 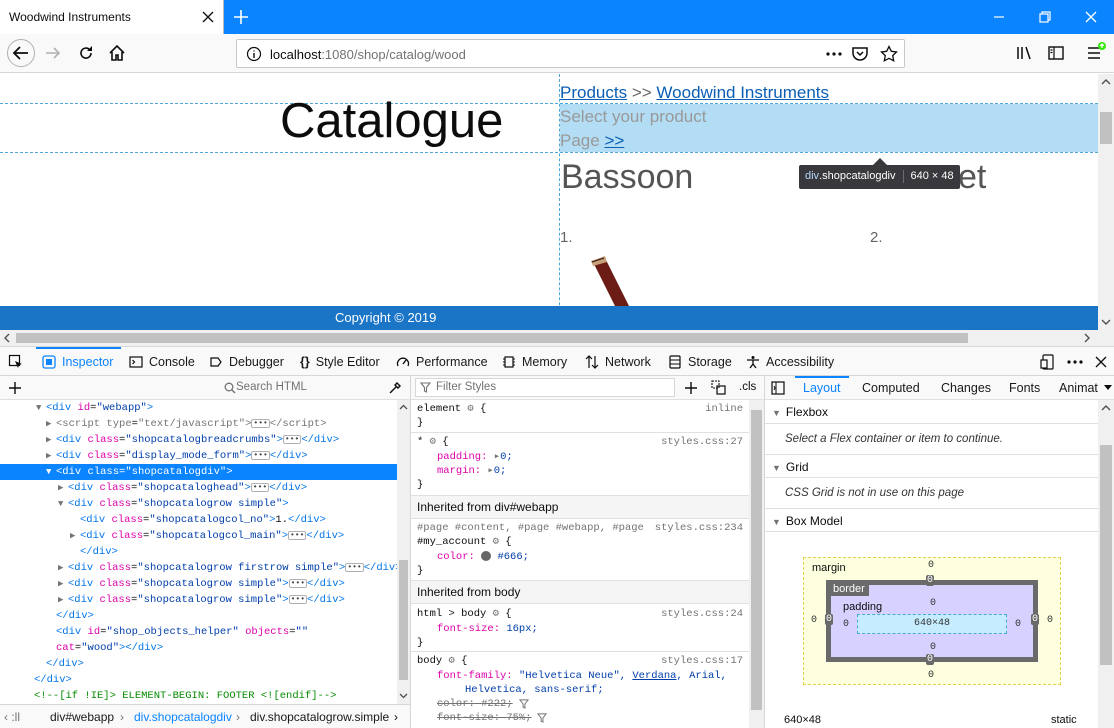 I want to click on tab-memory: Memory, so click(x=534, y=361).